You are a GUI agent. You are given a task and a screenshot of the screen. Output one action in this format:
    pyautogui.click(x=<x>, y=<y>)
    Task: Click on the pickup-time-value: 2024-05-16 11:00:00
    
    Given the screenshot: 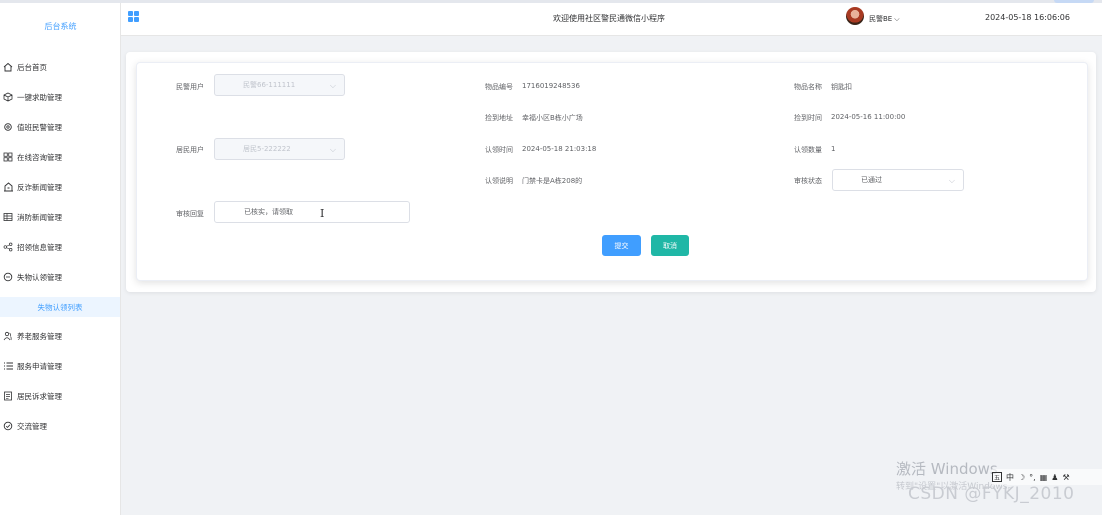 What is the action you would take?
    pyautogui.click(x=868, y=117)
    